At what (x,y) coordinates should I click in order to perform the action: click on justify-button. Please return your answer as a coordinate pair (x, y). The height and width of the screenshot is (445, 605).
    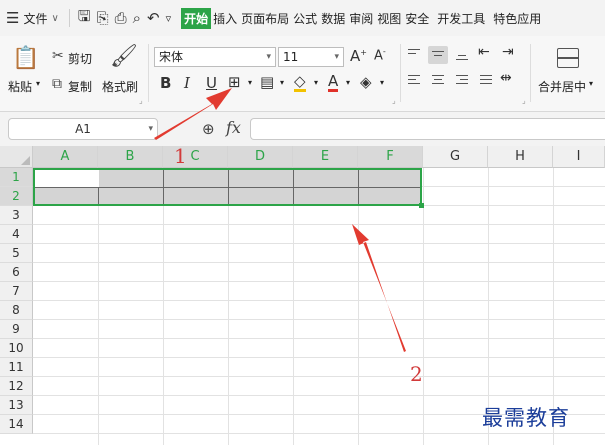
    Looking at the image, I should click on (486, 81).